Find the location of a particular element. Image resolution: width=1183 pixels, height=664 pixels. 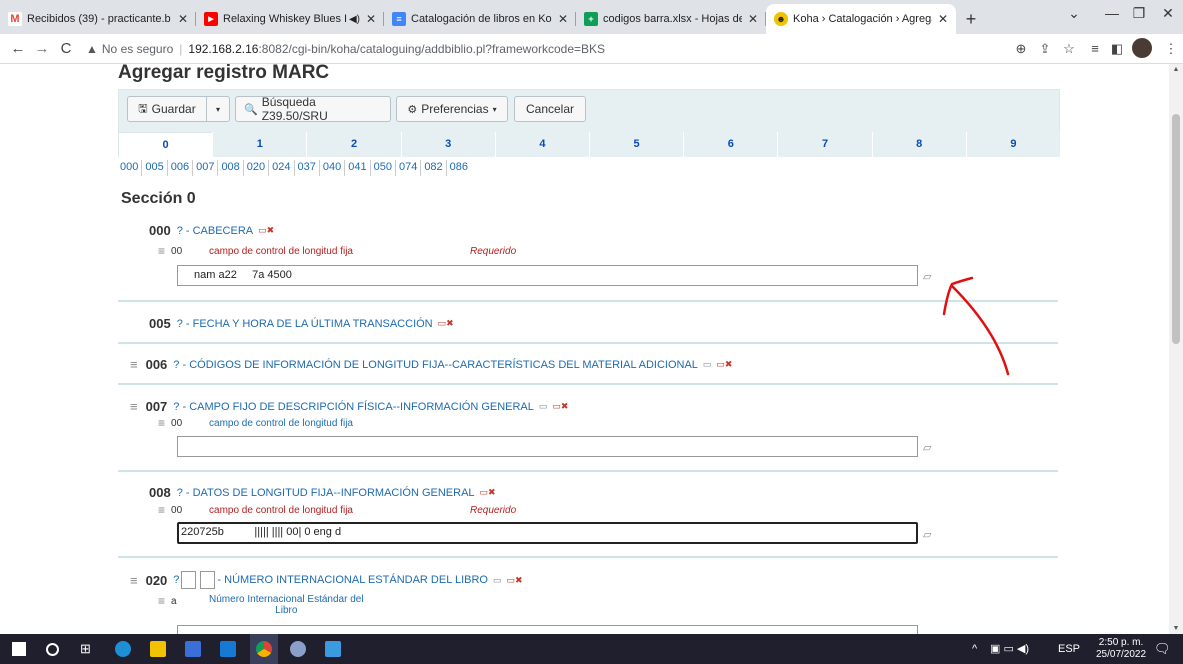

field-link-040: 040 is located at coordinates (333, 168).